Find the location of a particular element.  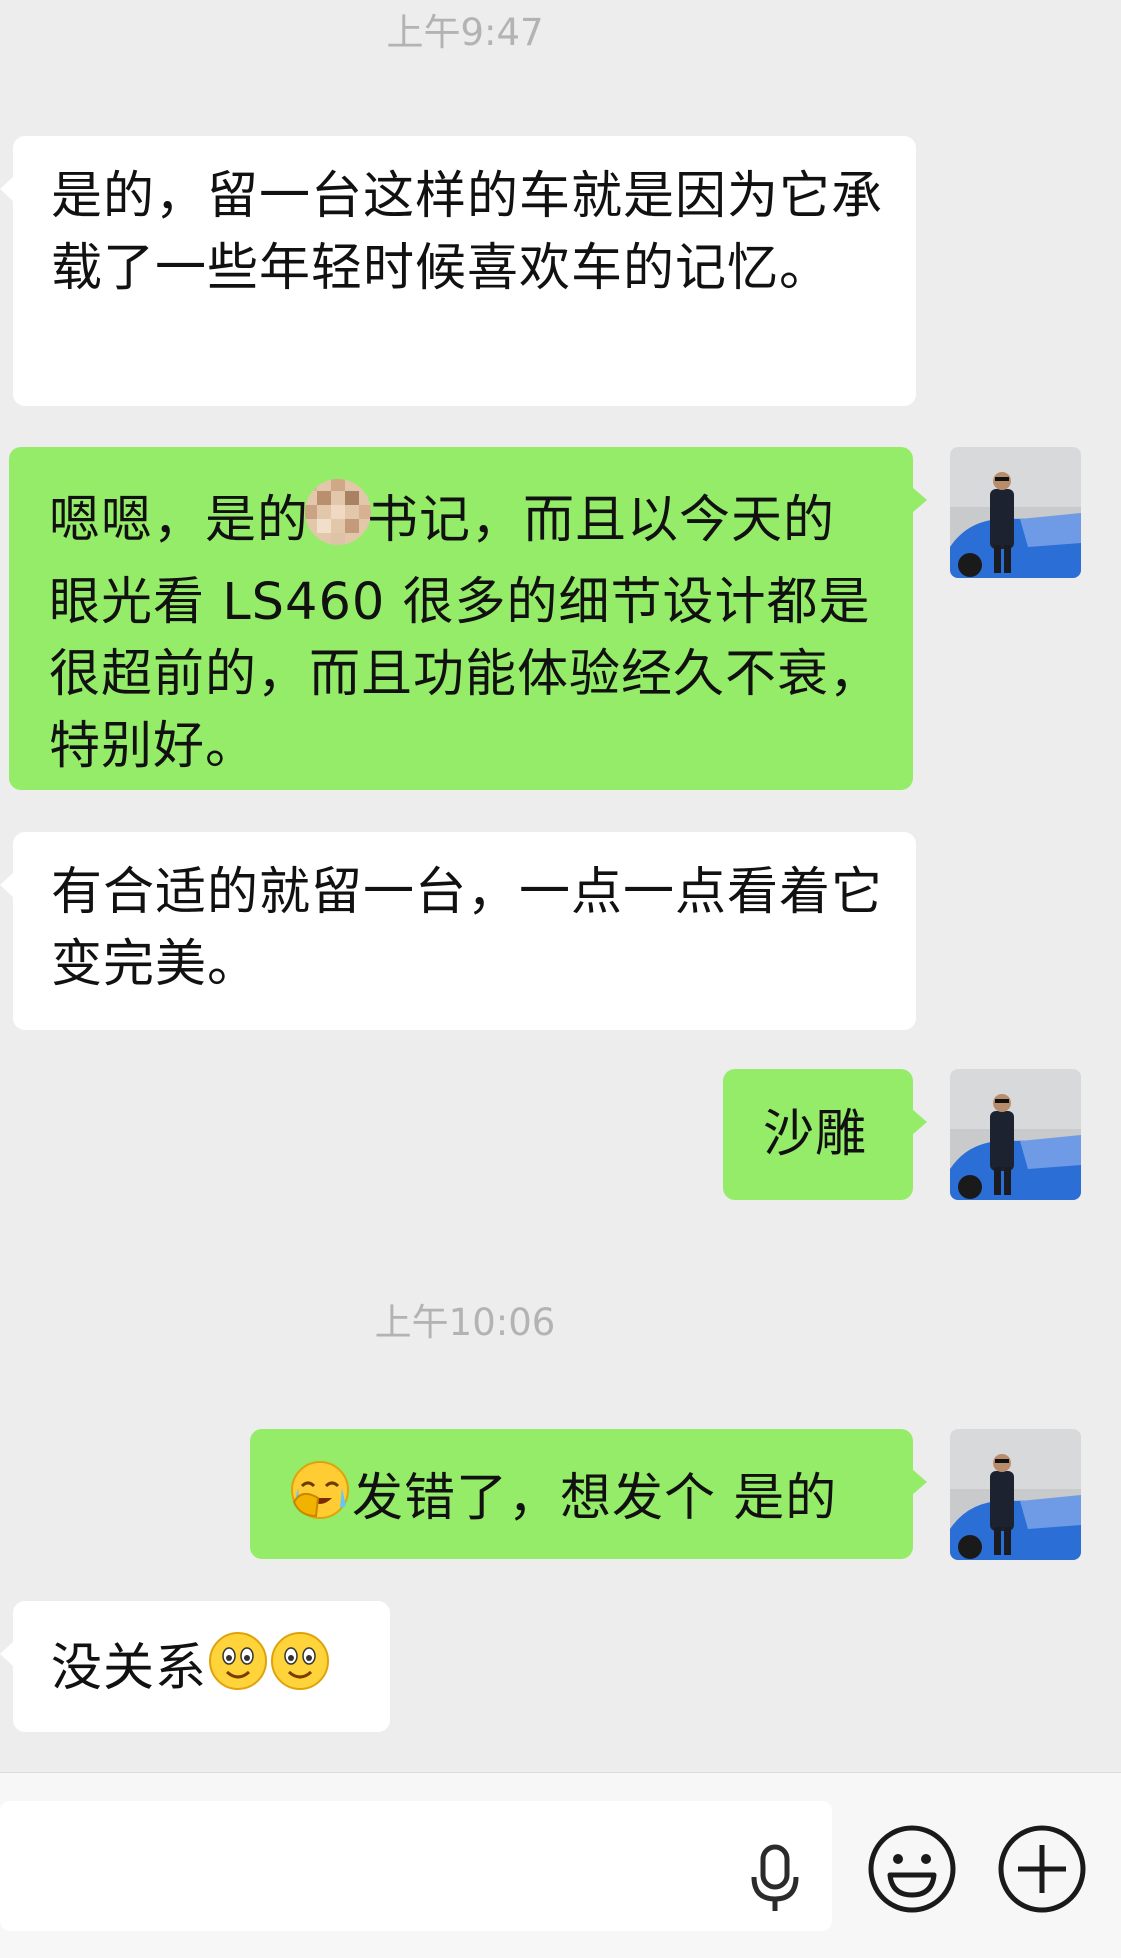

message-text: 是的，留一台这样的车就是因为它承载了一些年轻时候喜欢车的记忆。 is located at coordinates (467, 232).